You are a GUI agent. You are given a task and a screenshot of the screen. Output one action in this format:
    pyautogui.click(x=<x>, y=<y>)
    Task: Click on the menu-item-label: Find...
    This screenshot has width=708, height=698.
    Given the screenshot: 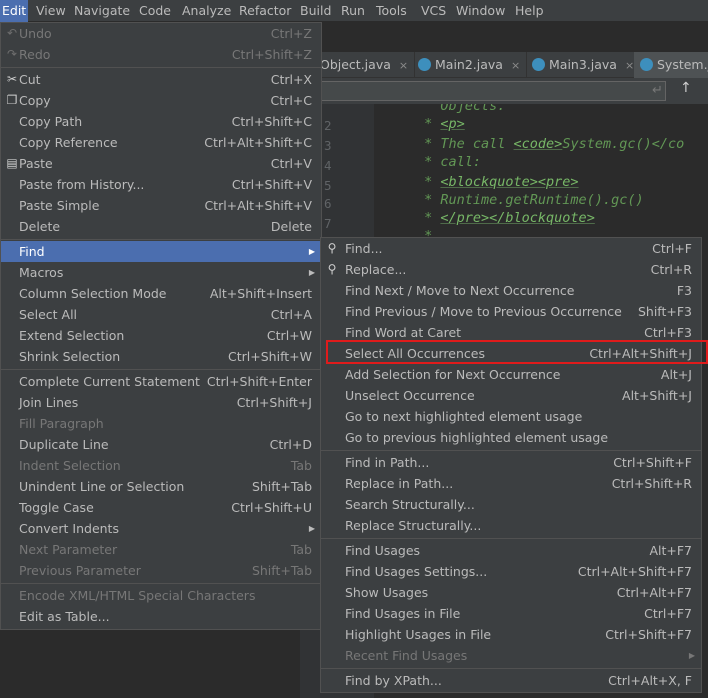 What is the action you would take?
    pyautogui.click(x=364, y=248)
    